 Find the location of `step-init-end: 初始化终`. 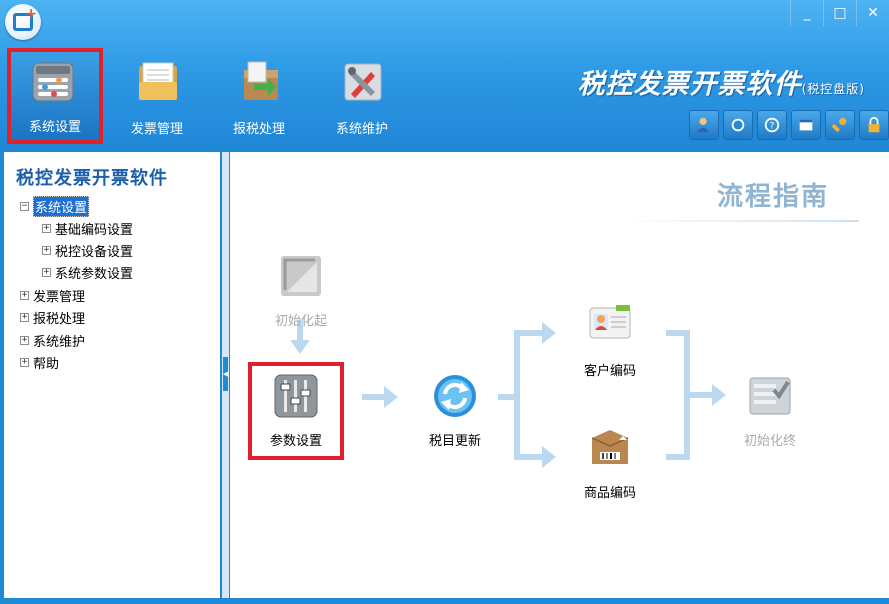

step-init-end: 初始化终 is located at coordinates (770, 410).